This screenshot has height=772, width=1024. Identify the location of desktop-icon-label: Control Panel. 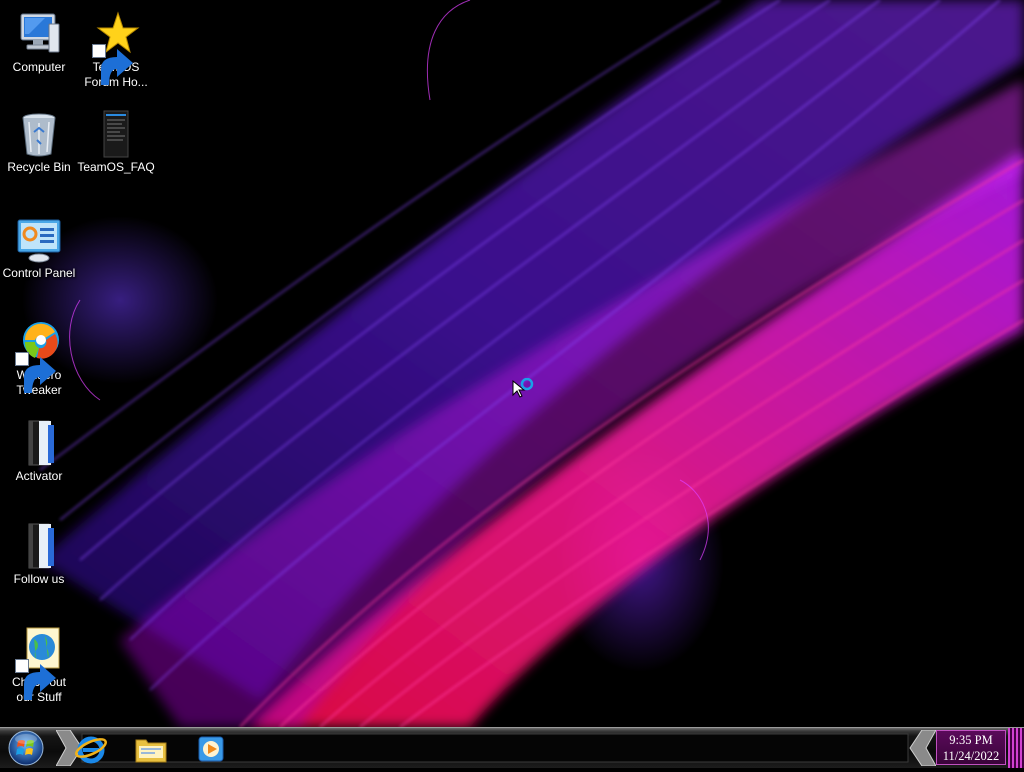
(39, 273).